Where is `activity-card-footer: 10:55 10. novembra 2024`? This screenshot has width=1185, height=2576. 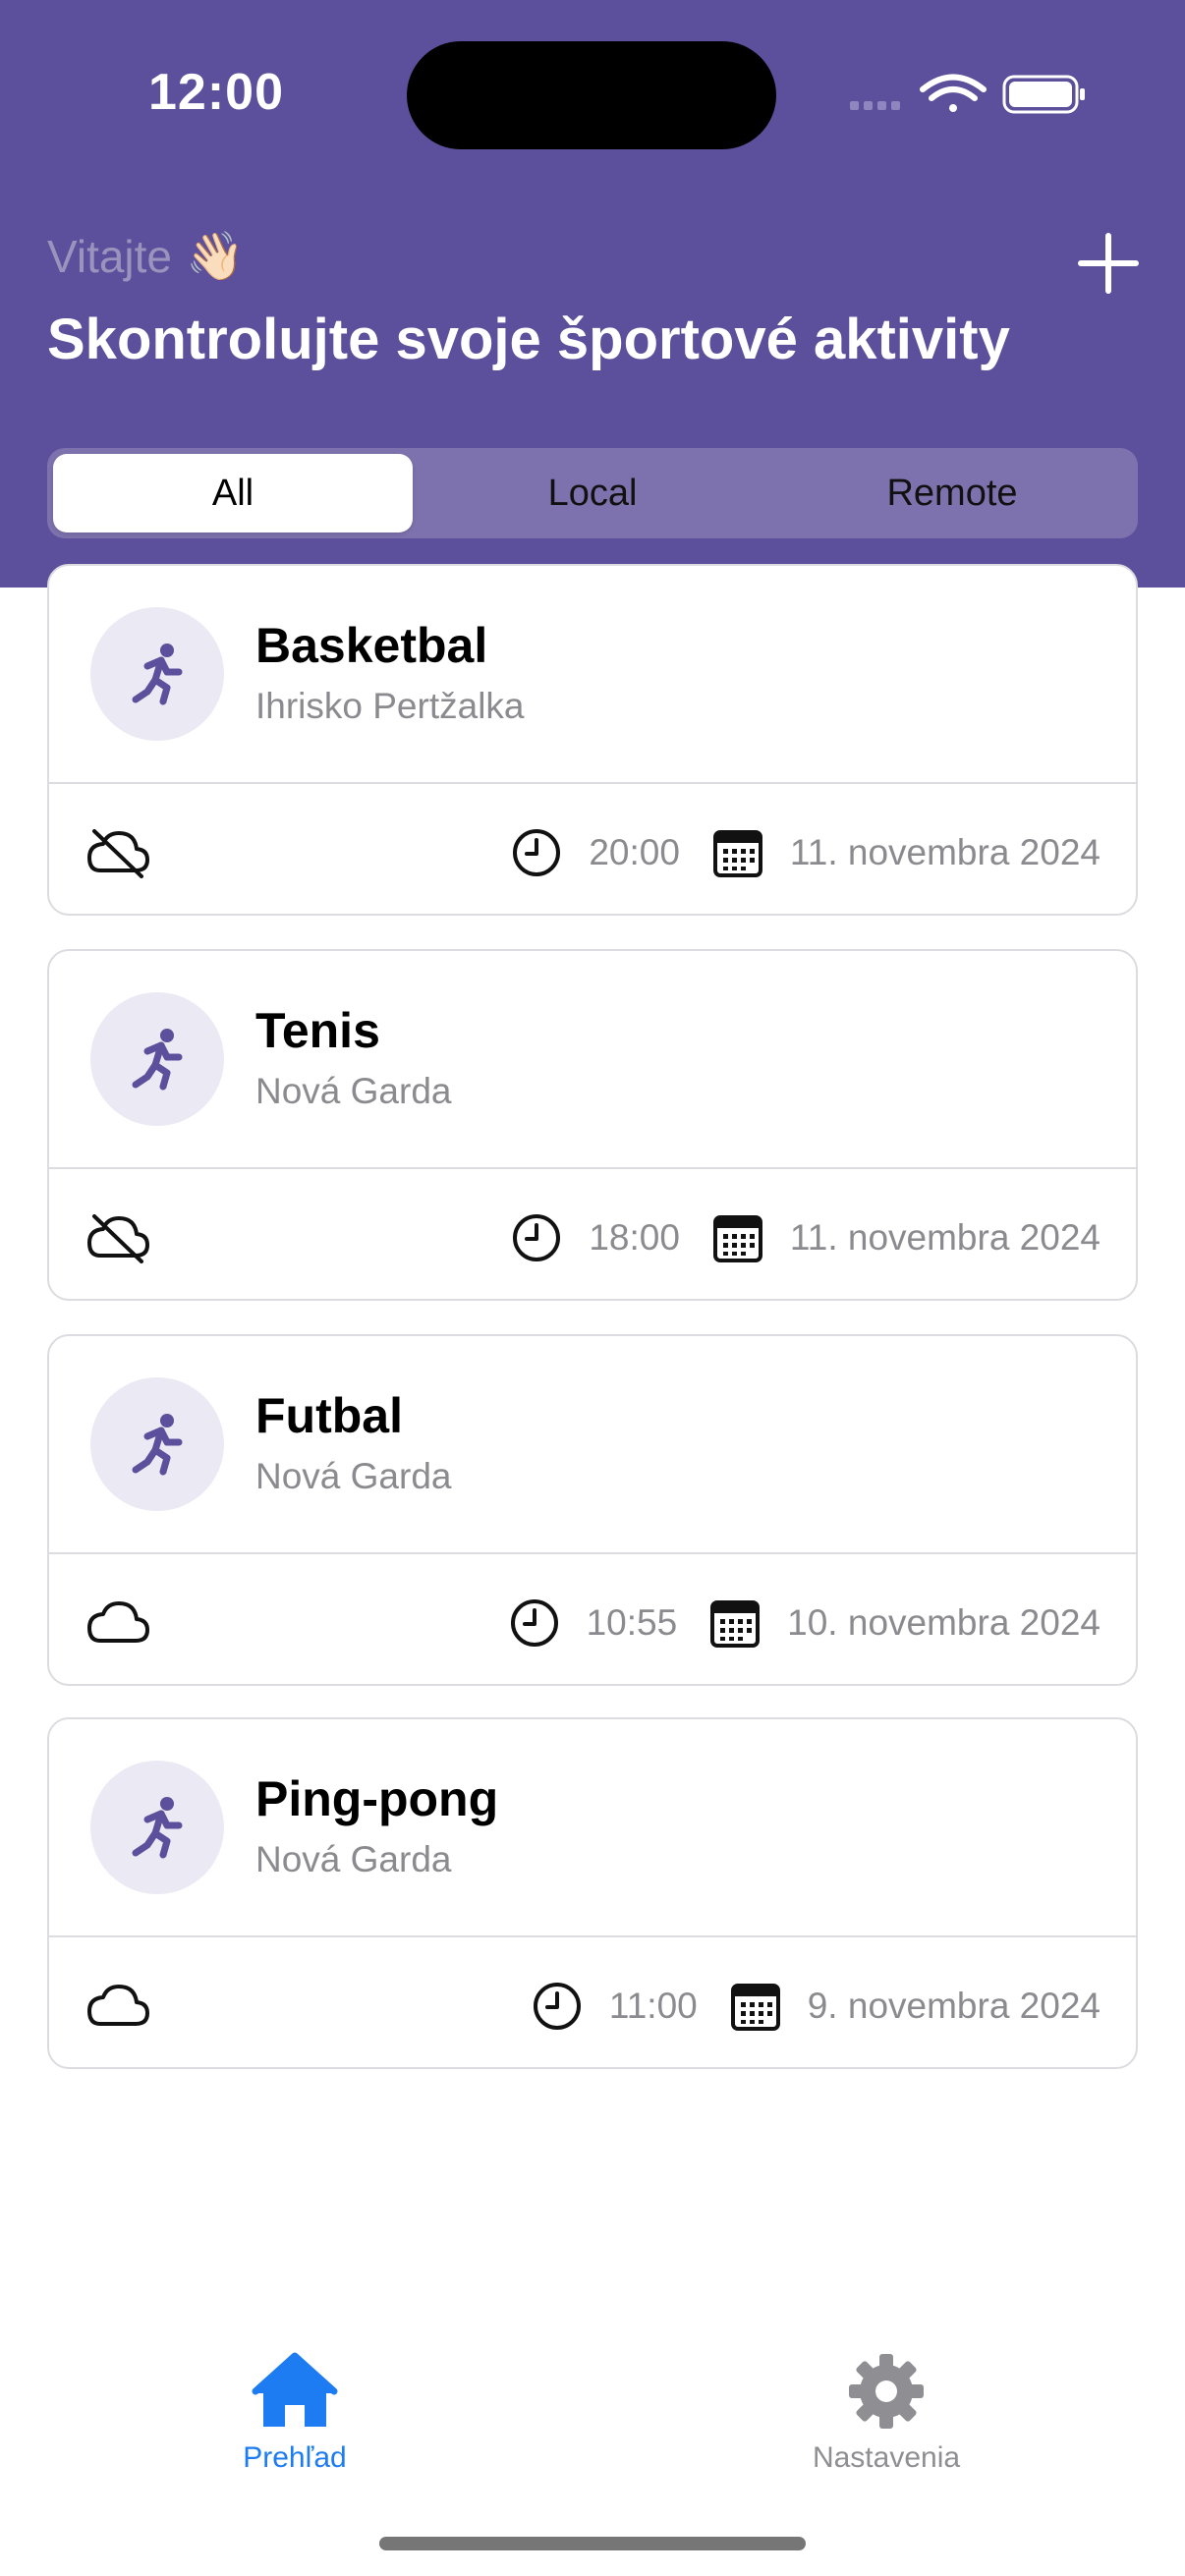 activity-card-footer: 10:55 10. novembra 2024 is located at coordinates (592, 1620).